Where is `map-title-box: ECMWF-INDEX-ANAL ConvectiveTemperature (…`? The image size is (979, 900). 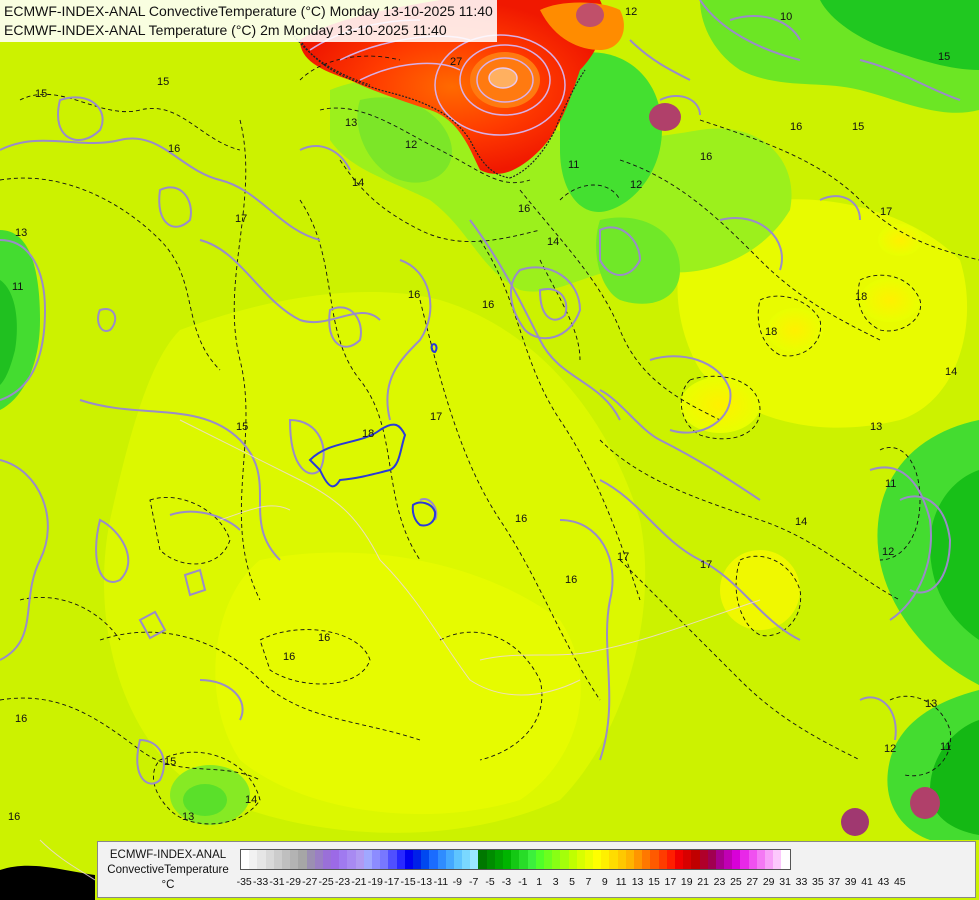 map-title-box: ECMWF-INDEX-ANAL ConvectiveTemperature (… is located at coordinates (248, 21).